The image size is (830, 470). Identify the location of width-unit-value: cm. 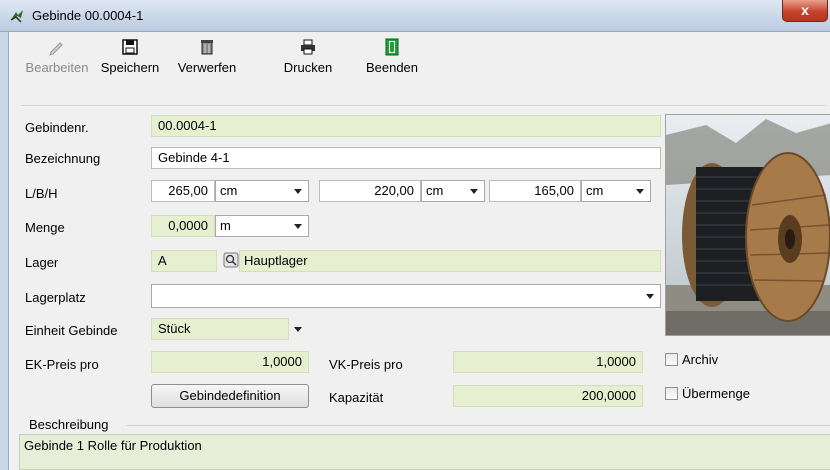
(435, 190).